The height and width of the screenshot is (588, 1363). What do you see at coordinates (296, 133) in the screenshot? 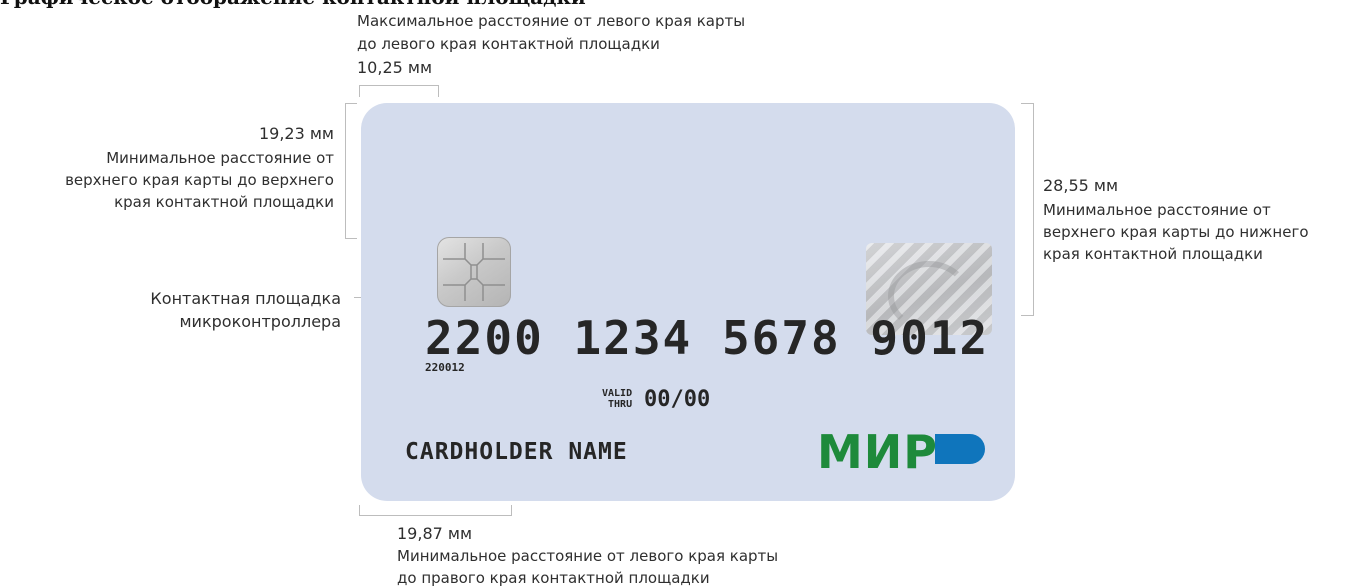
I see `annotation-left-value: 19,23 мм` at bounding box center [296, 133].